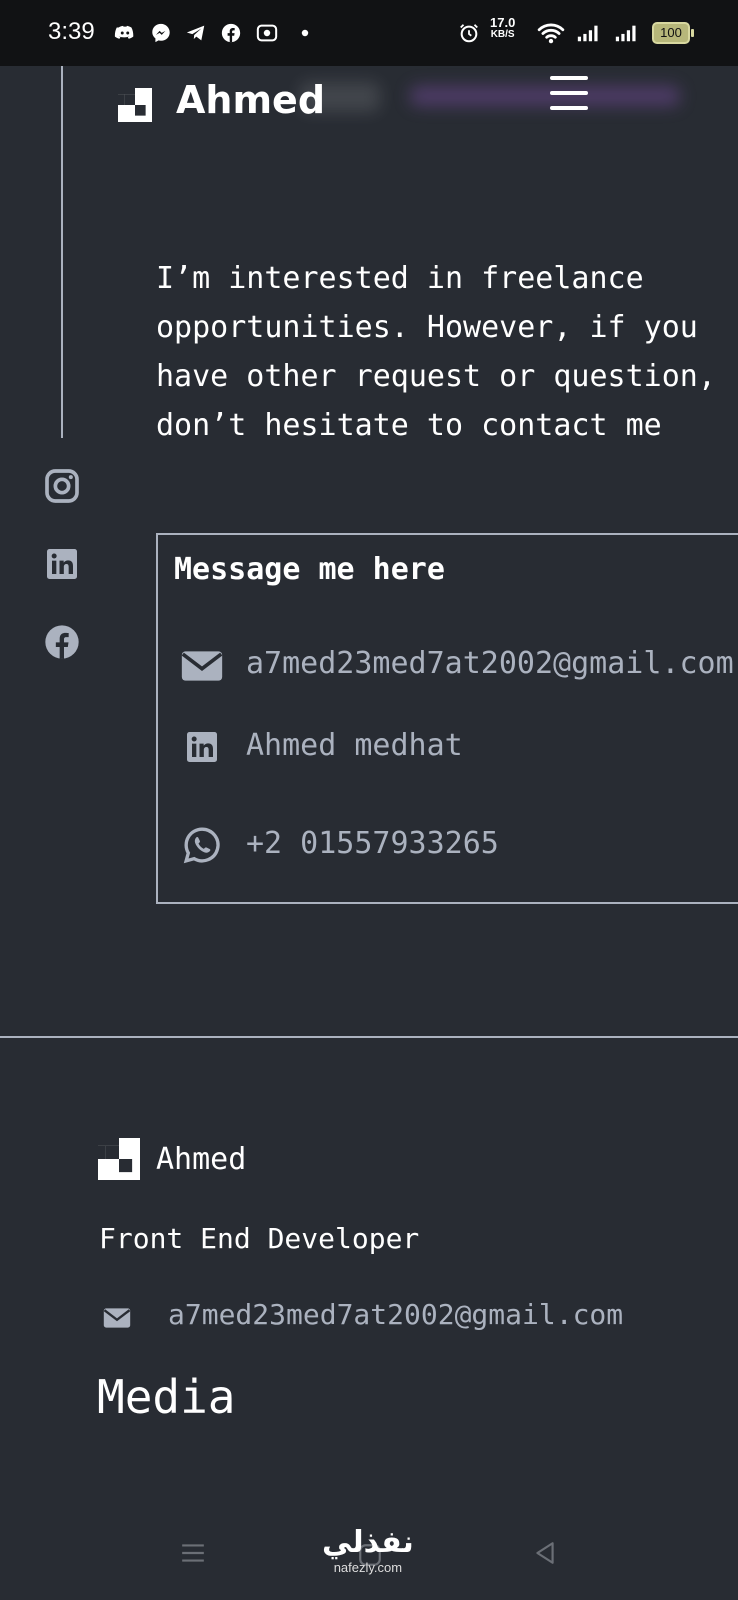 The height and width of the screenshot is (1600, 738). What do you see at coordinates (62, 252) in the screenshot?
I see `side-divider-line` at bounding box center [62, 252].